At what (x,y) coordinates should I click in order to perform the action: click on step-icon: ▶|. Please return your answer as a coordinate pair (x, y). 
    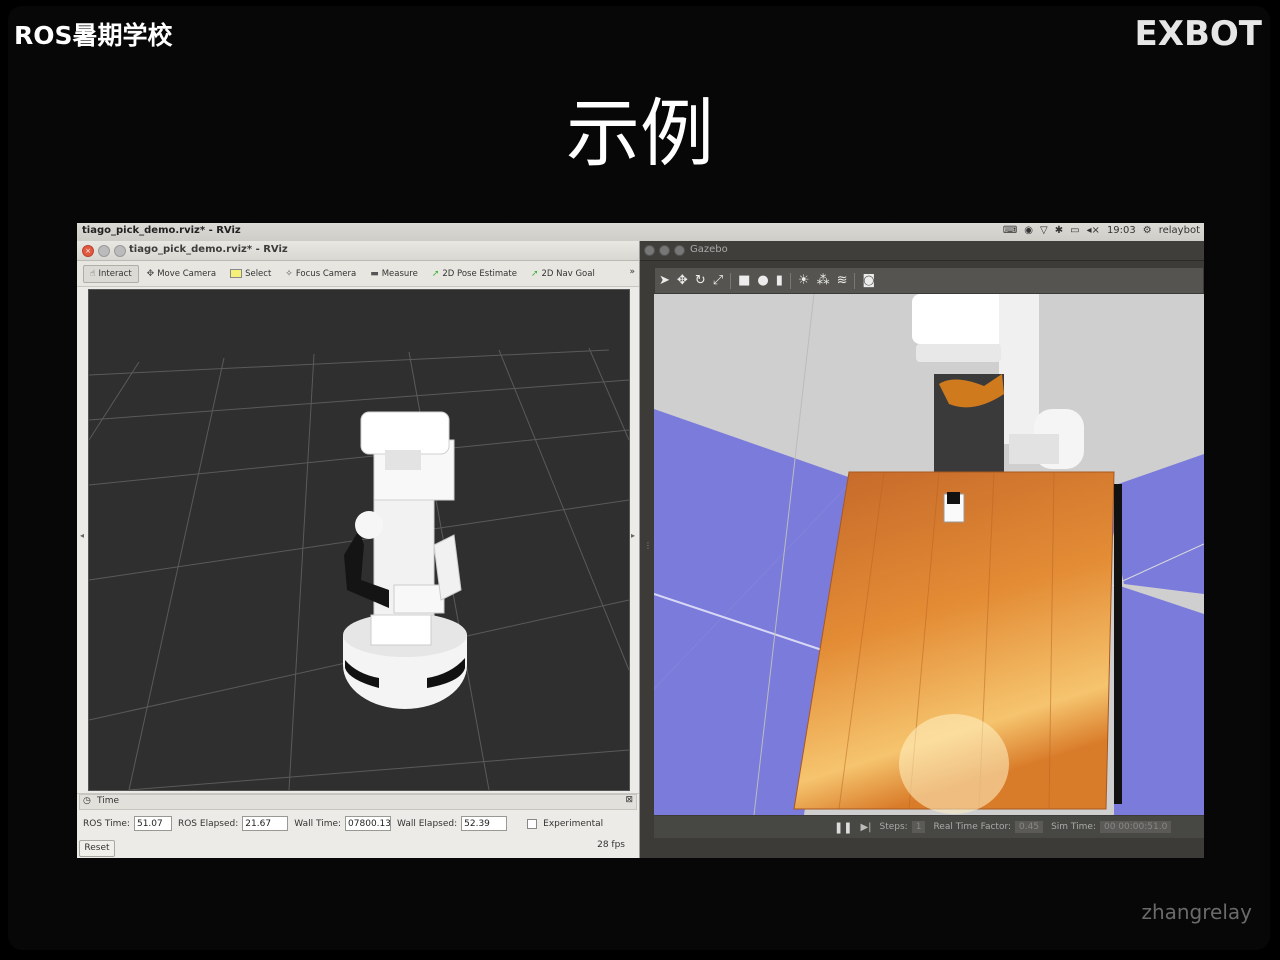
    Looking at the image, I should click on (865, 827).